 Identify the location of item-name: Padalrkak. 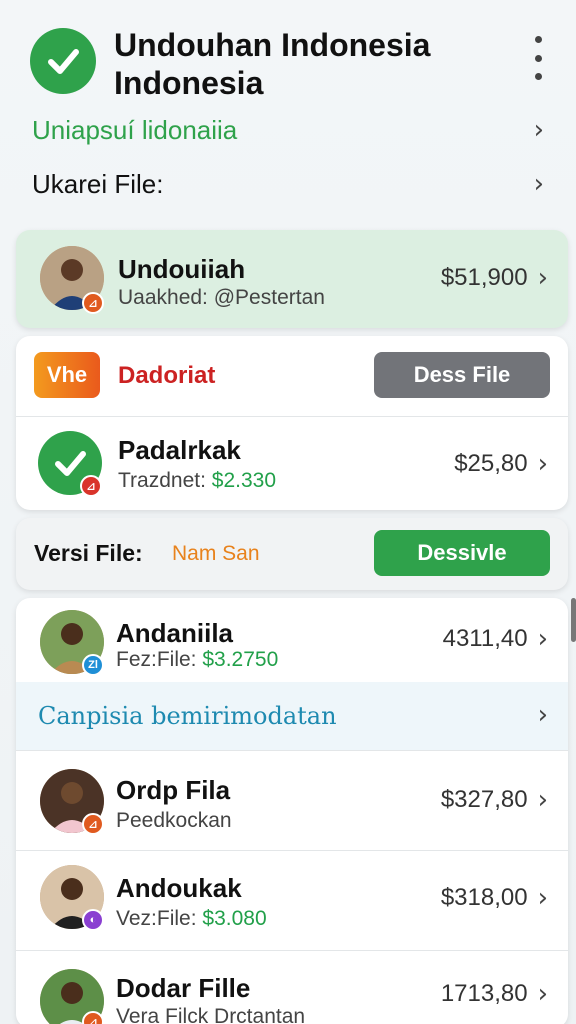
(179, 450).